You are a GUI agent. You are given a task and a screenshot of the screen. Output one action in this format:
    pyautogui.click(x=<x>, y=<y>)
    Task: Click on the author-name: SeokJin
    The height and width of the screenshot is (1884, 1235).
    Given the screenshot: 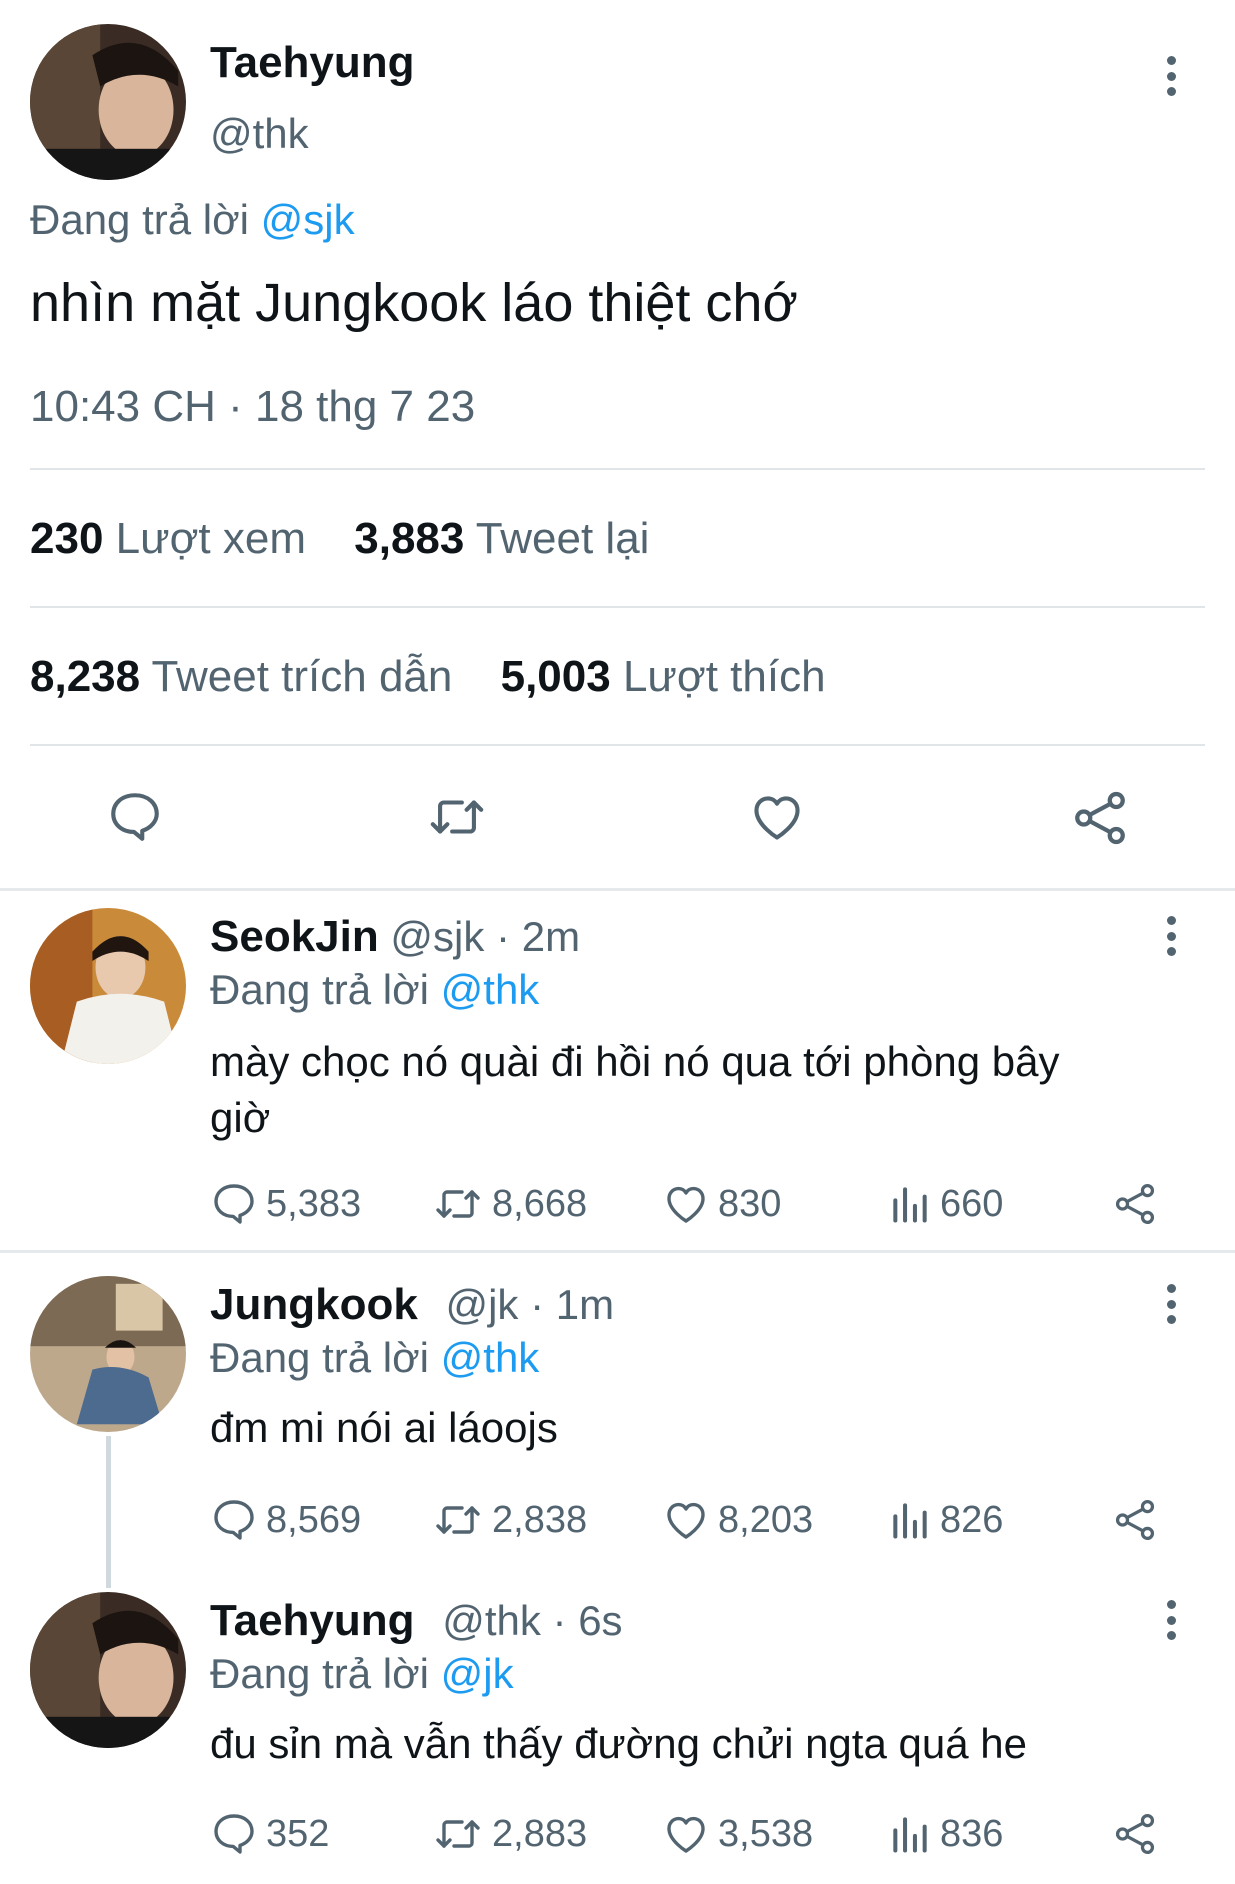 What is the action you would take?
    pyautogui.click(x=294, y=936)
    